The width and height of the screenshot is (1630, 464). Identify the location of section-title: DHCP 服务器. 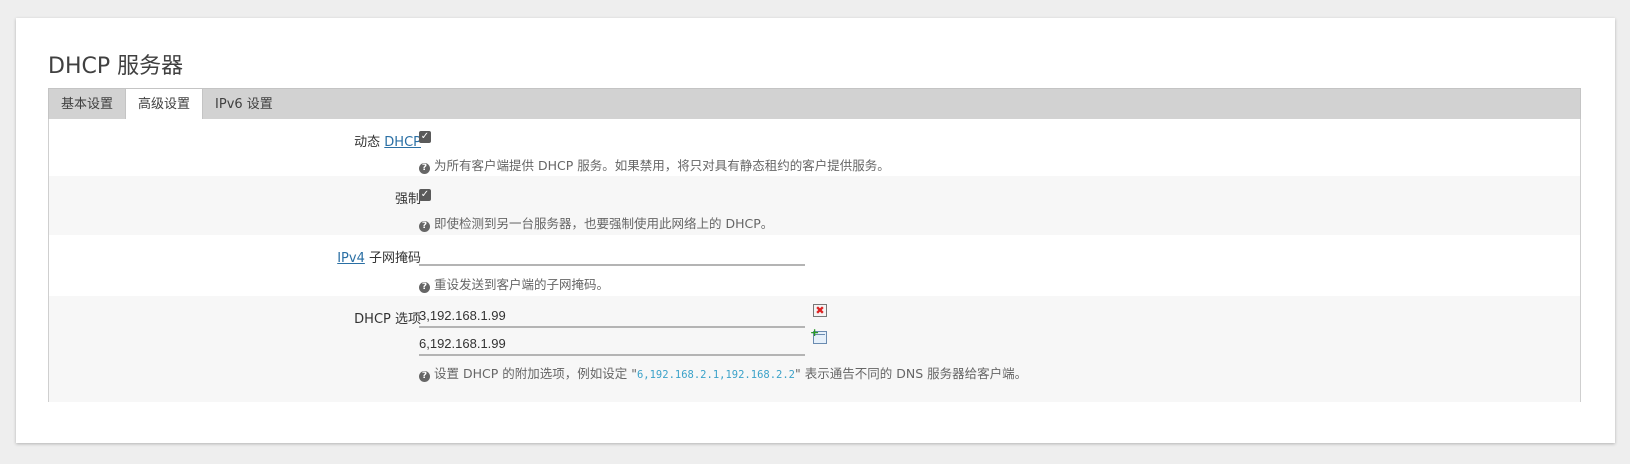
(116, 66).